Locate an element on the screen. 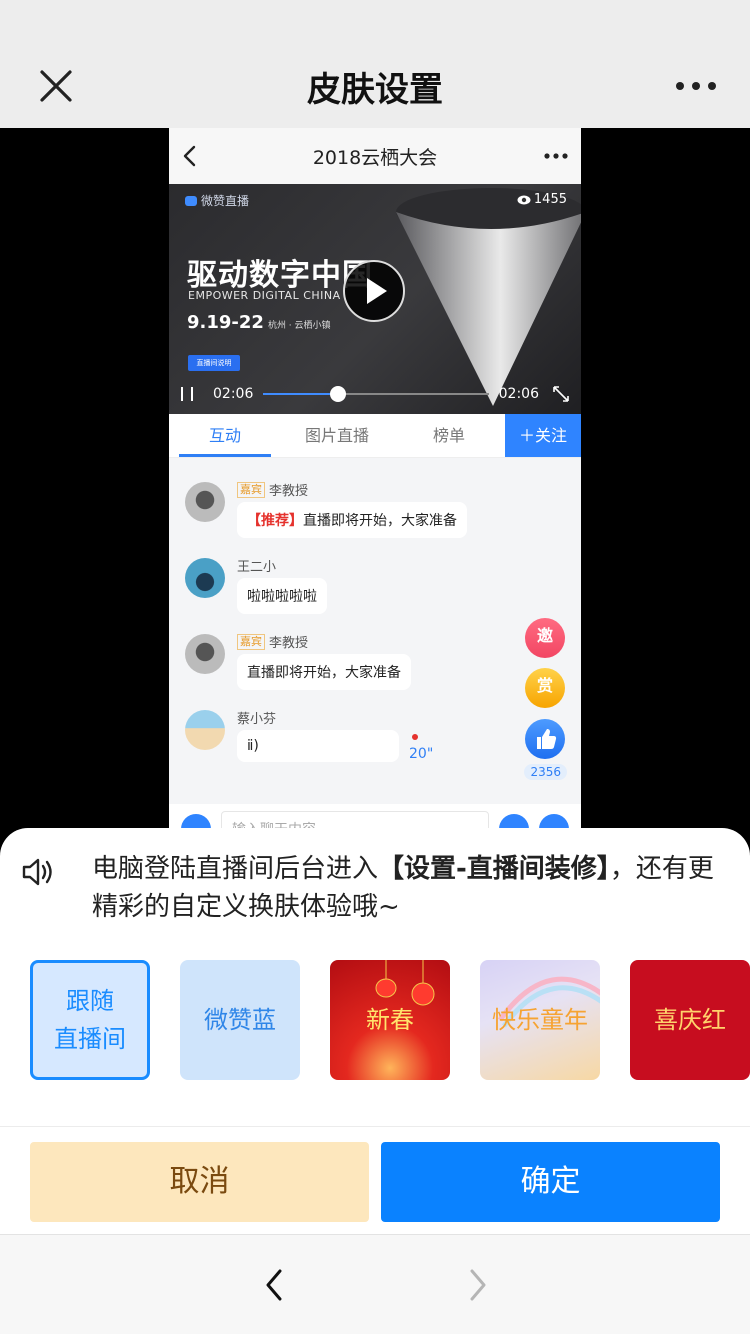 The image size is (750, 1334). message-meta: 蔡小芬 is located at coordinates (256, 717).